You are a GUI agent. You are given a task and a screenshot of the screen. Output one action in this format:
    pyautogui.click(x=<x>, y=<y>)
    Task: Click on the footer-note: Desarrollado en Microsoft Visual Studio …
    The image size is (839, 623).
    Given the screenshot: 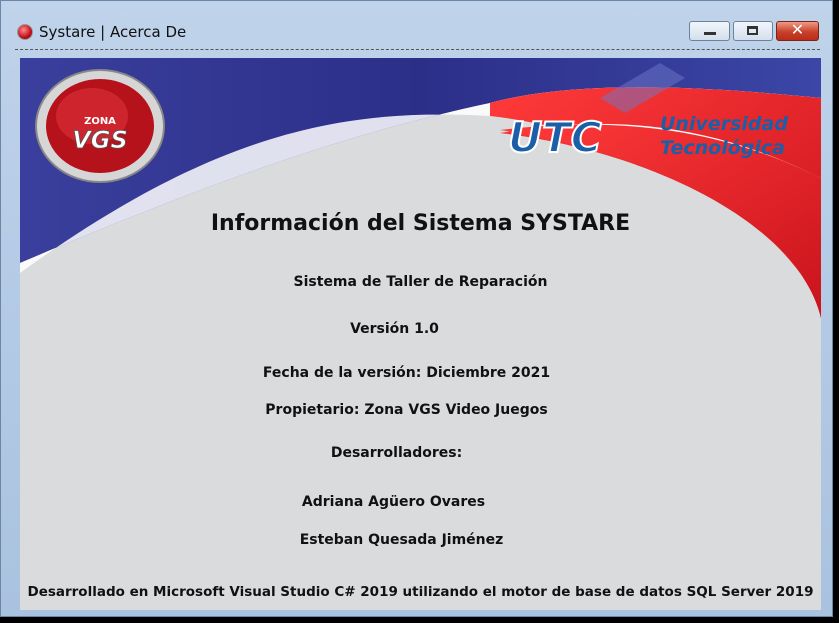 What is the action you would take?
    pyautogui.click(x=420, y=592)
    